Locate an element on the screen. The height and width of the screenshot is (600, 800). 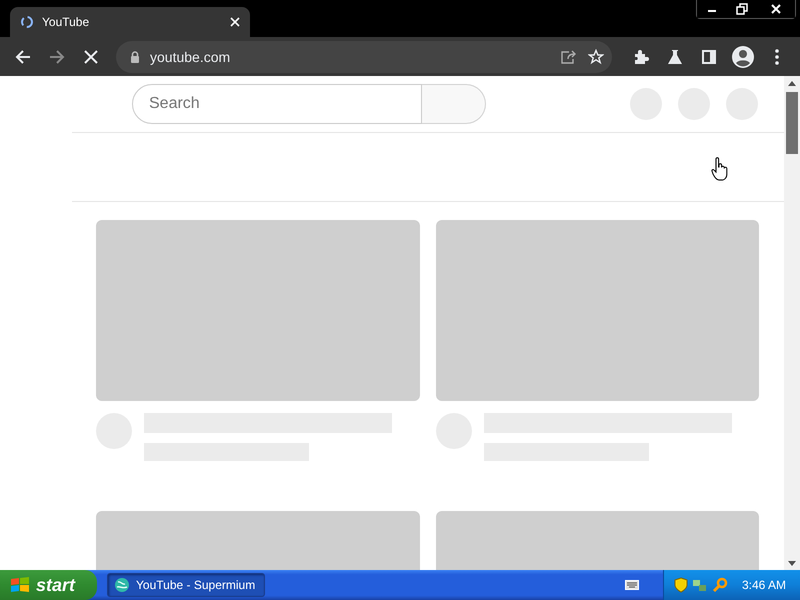
star-icon is located at coordinates (596, 56).